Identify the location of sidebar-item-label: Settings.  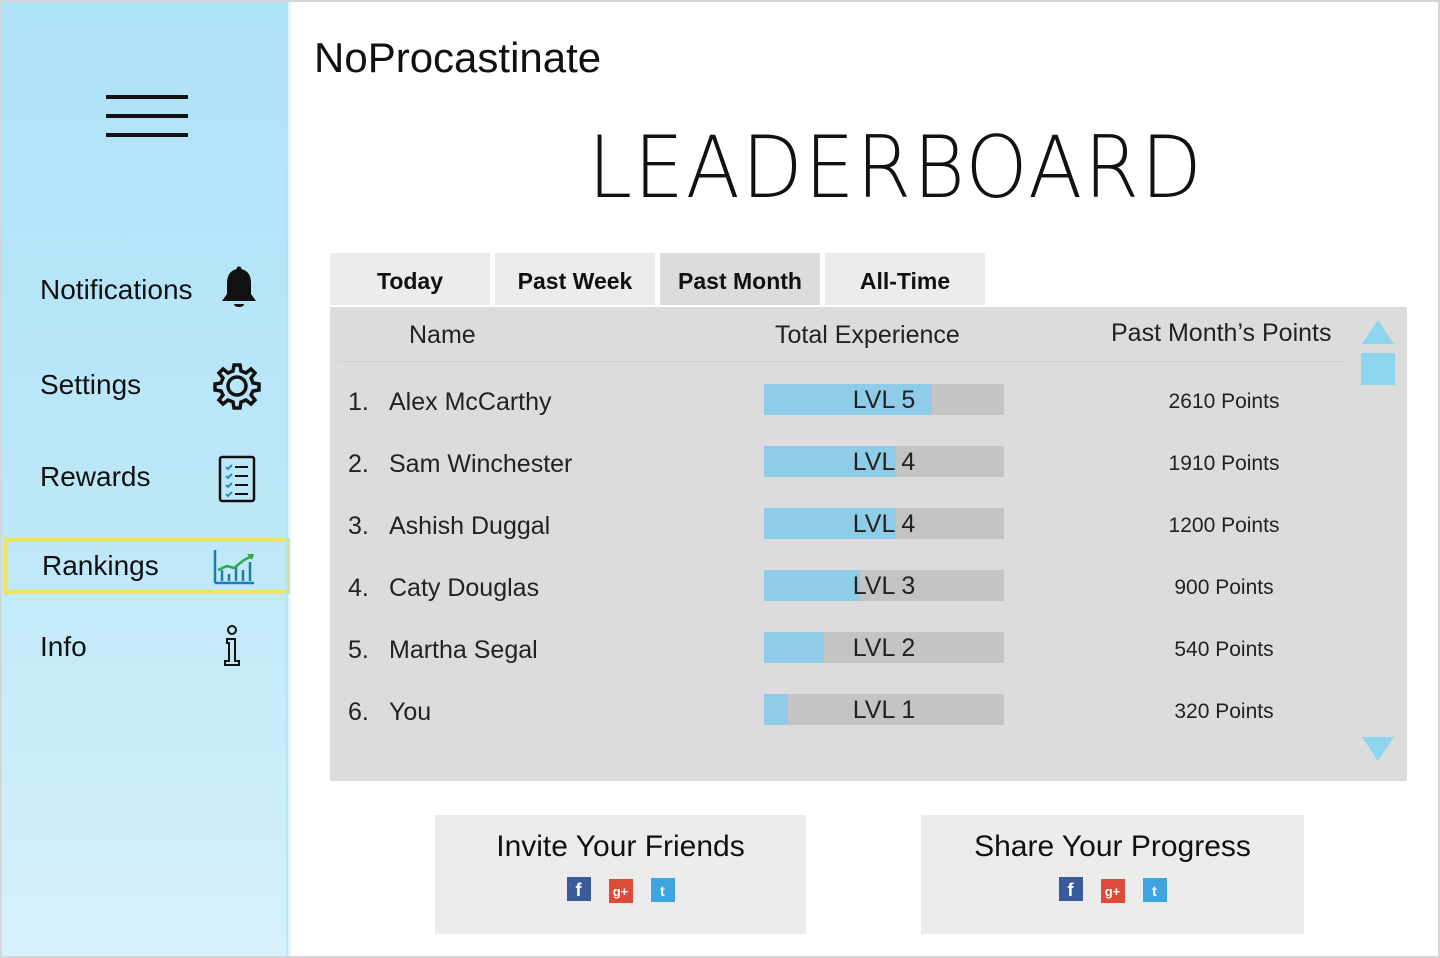
(91, 384).